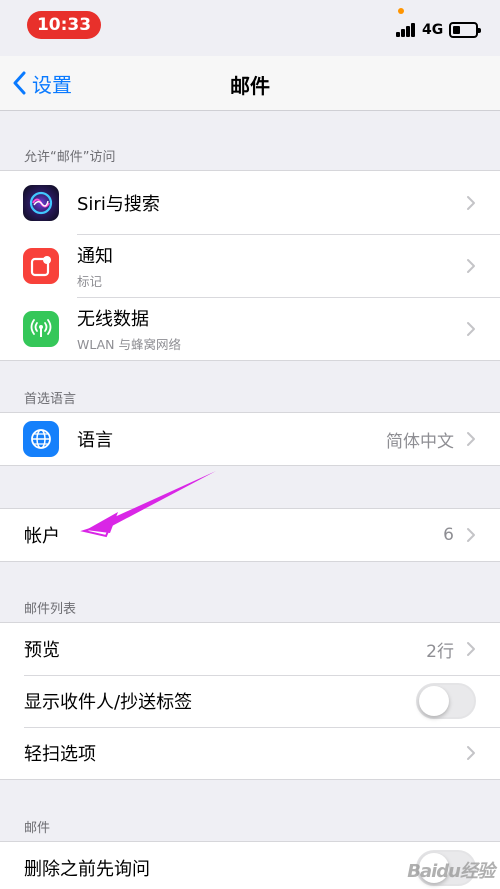 This screenshot has height=889, width=500. I want to click on preview-label: 预览, so click(42, 650).